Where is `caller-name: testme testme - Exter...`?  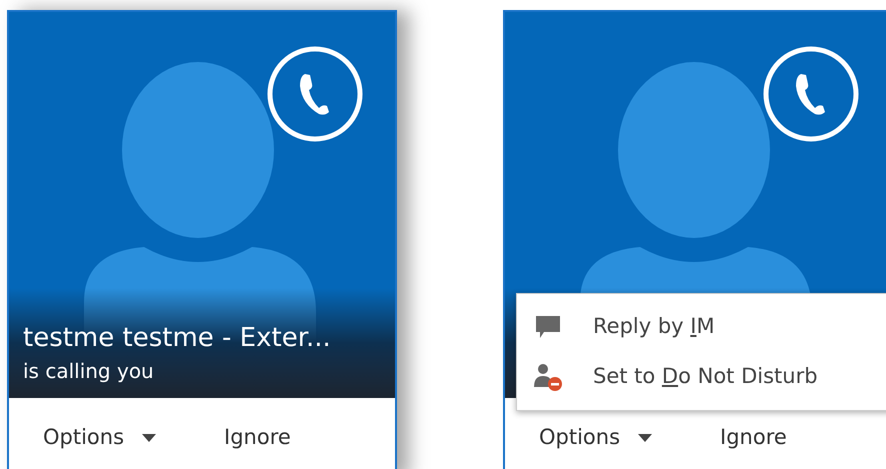
caller-name: testme testme - Exter... is located at coordinates (177, 338).